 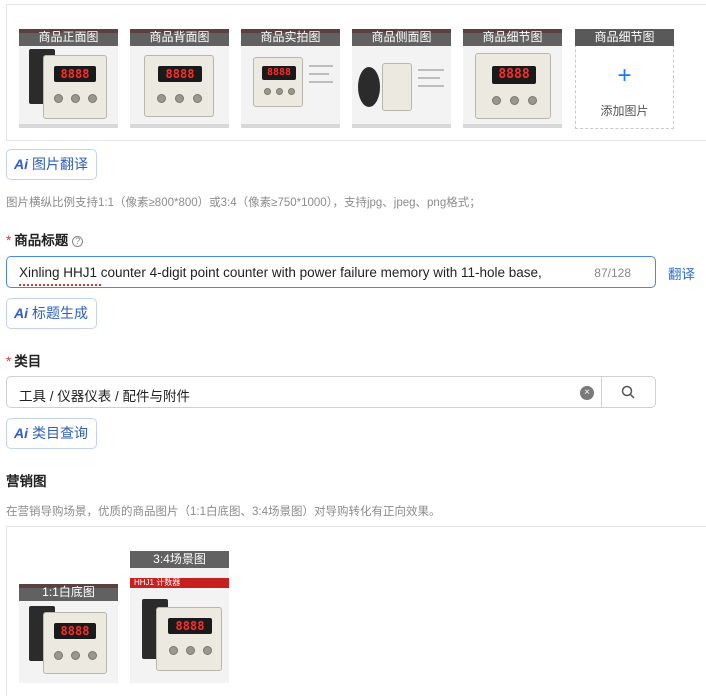 I want to click on image-caption: 1:1白底图, so click(x=68, y=592).